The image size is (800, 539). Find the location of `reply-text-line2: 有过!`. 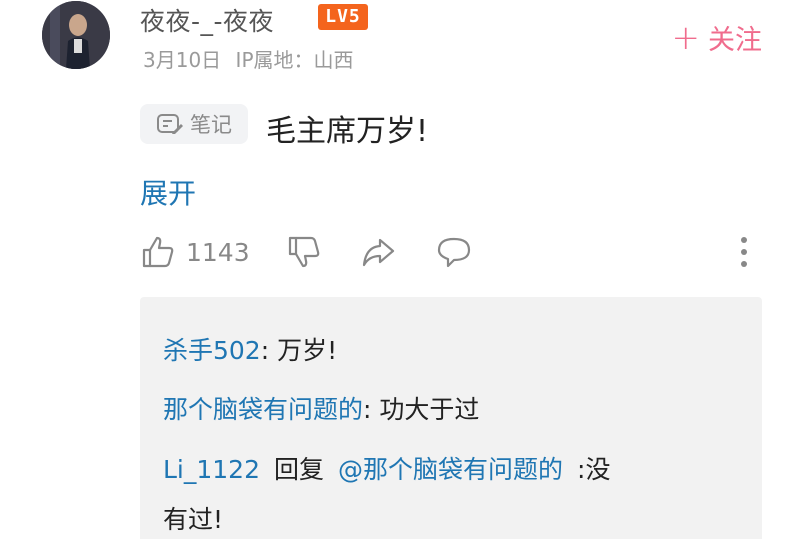

reply-text-line2: 有过! is located at coordinates (193, 519).